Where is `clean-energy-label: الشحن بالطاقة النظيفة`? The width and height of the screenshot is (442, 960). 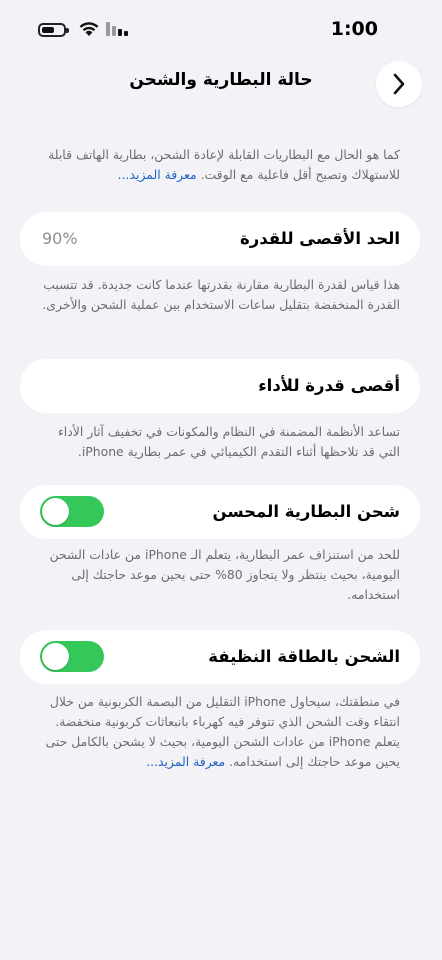
clean-energy-label: الشحن بالطاقة النظيفة is located at coordinates (304, 656).